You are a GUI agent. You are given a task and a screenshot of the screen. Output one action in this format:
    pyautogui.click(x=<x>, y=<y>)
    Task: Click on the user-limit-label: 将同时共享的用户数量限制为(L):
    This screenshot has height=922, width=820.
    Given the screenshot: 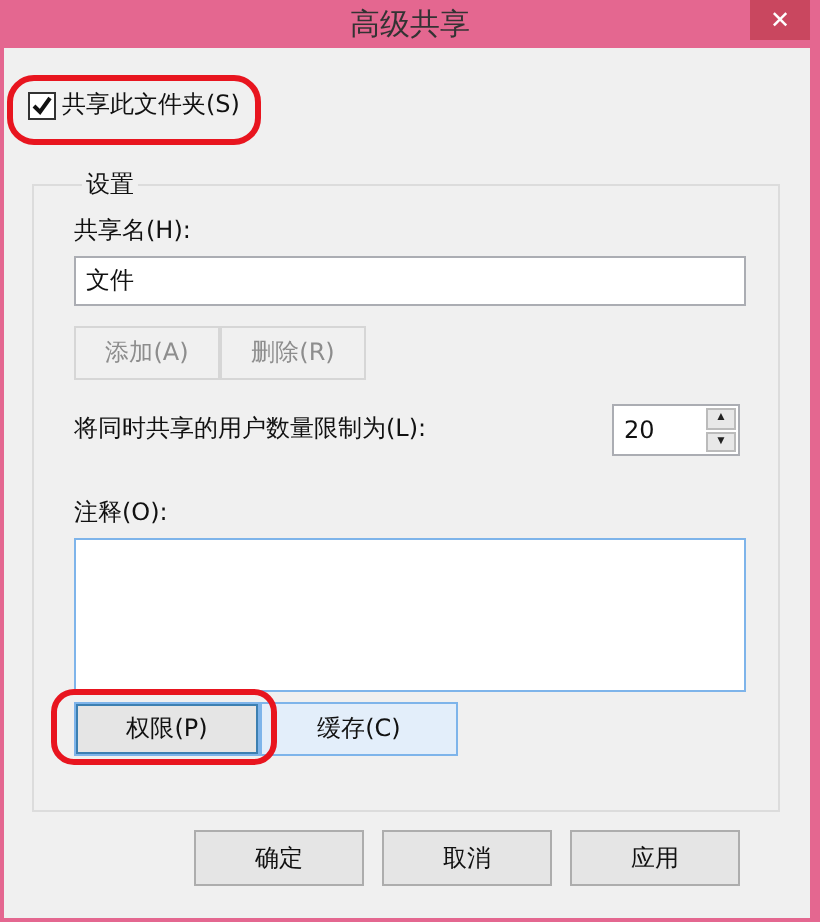 What is the action you would take?
    pyautogui.click(x=250, y=429)
    